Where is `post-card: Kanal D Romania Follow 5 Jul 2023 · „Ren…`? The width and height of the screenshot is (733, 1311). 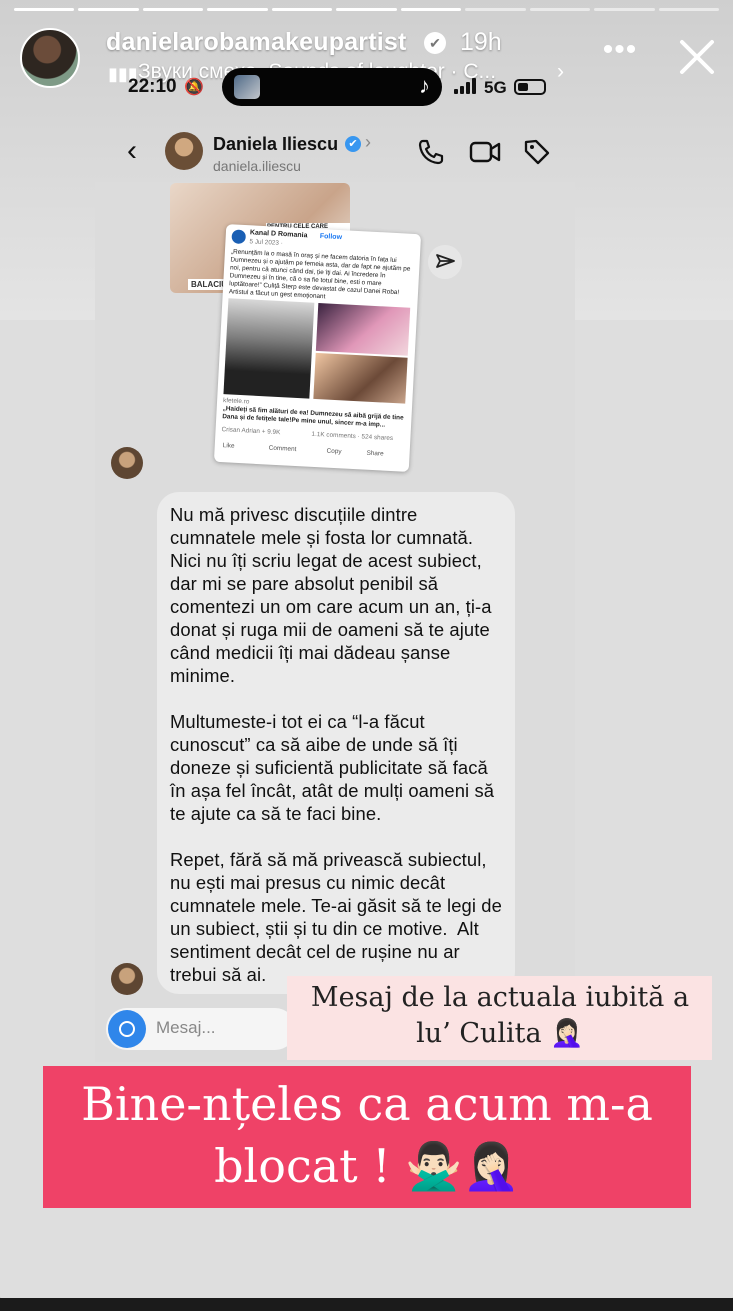
post-card: Kanal D Romania Follow 5 Jul 2023 · „Ren… is located at coordinates (317, 348).